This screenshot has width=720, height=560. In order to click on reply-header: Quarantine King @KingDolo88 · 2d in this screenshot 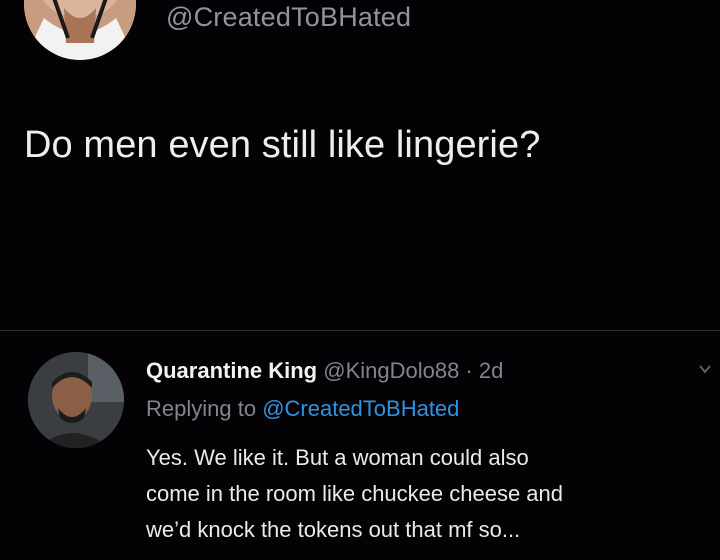, I will do `click(324, 371)`.